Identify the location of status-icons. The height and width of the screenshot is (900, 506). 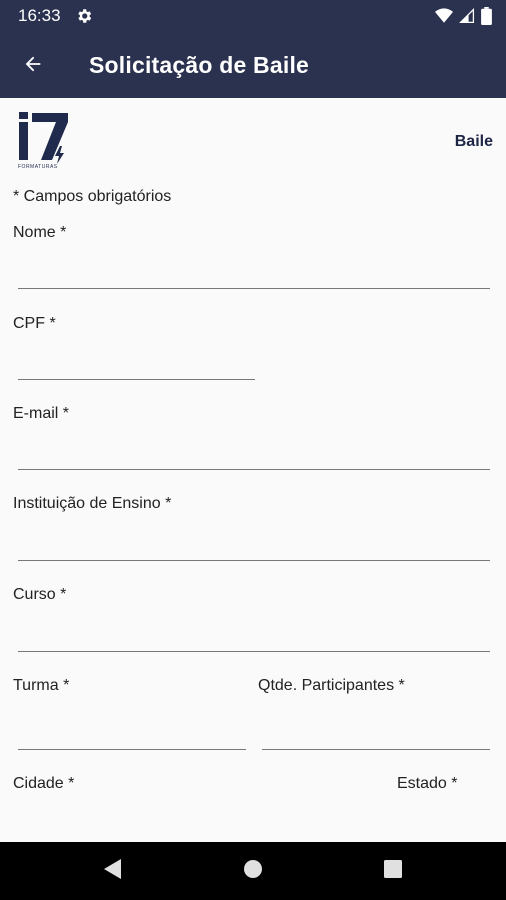
(463, 18).